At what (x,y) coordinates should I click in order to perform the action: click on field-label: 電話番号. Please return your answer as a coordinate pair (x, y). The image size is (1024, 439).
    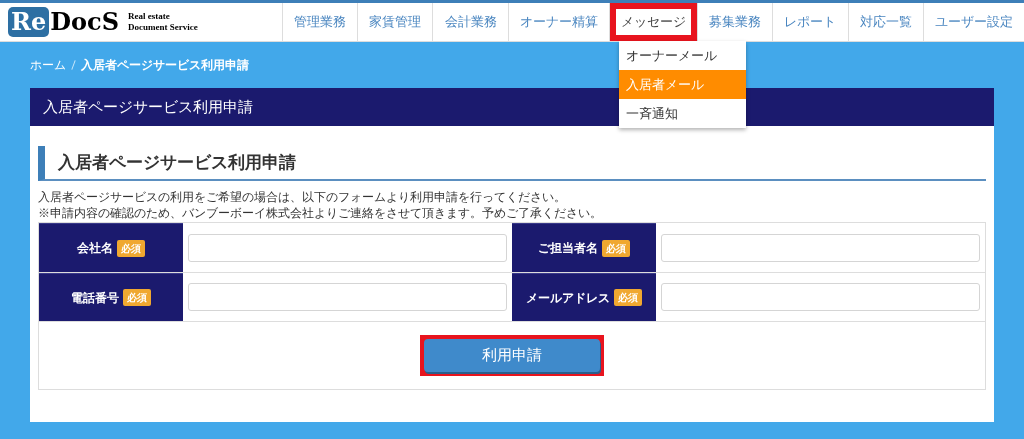
    Looking at the image, I should click on (95, 298).